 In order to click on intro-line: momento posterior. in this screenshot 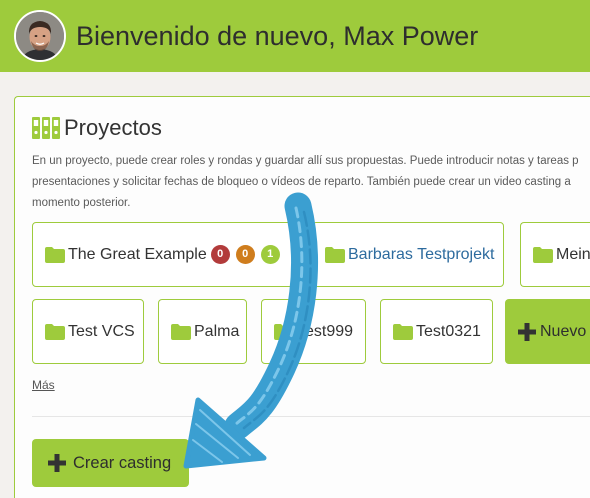, I will do `click(81, 203)`.